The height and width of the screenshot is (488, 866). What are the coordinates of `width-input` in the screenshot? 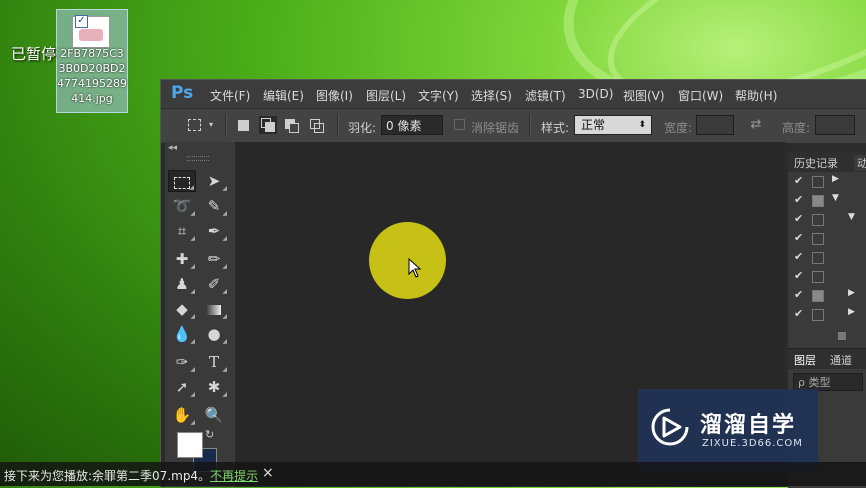 It's located at (715, 125).